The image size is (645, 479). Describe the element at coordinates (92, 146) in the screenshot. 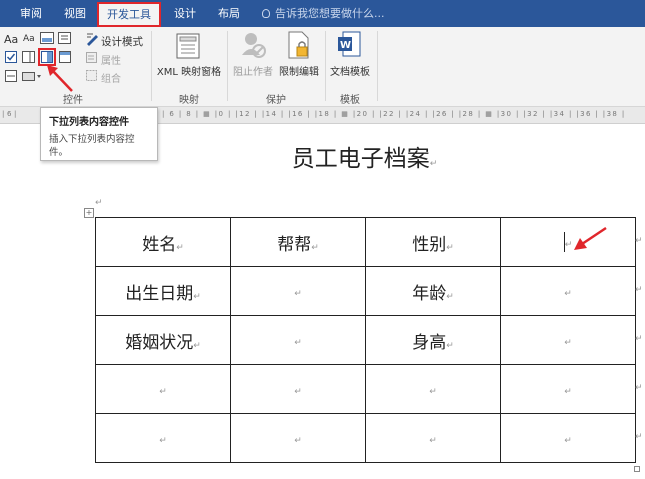

I see `tooltip-description: 插入下拉列表内容控件。` at that location.